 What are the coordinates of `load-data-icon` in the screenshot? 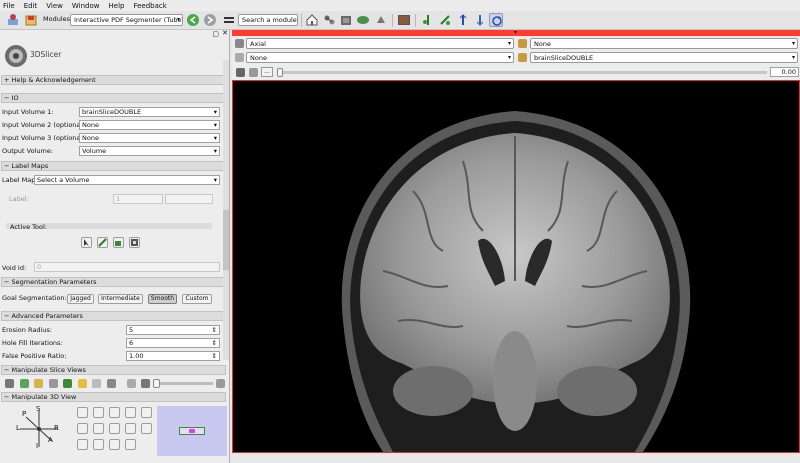 It's located at (13, 20).